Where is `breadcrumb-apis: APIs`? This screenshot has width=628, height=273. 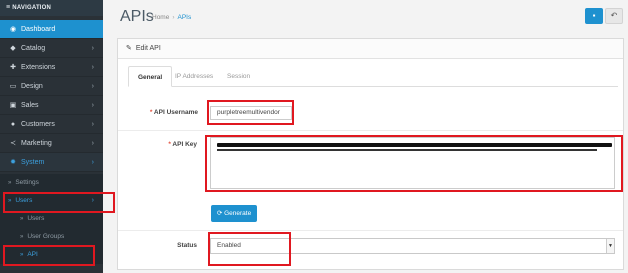
breadcrumb-apis: APIs is located at coordinates (185, 17).